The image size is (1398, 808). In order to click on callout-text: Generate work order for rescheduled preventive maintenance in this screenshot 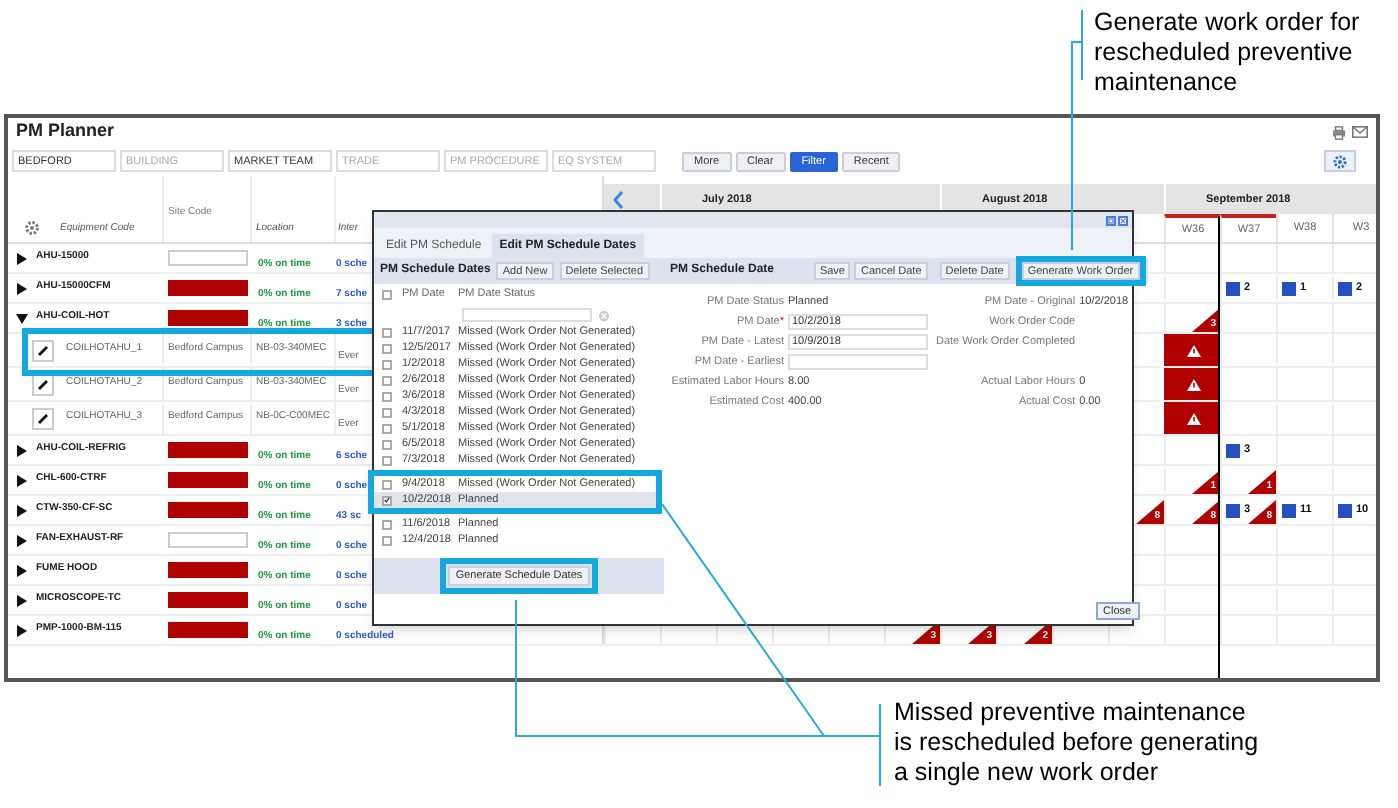, I will do `click(1227, 53)`.